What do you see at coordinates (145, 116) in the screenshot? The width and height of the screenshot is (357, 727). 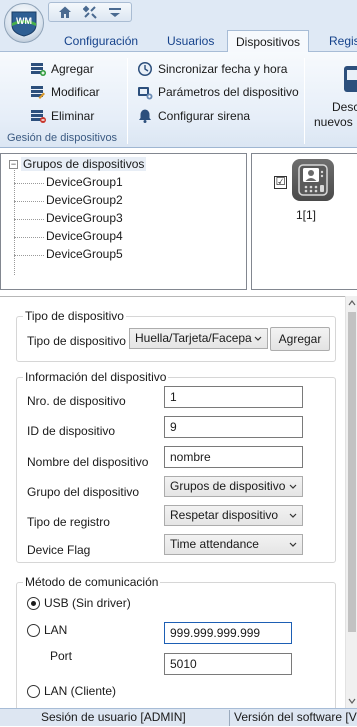 I see `siren-bell-icon` at bounding box center [145, 116].